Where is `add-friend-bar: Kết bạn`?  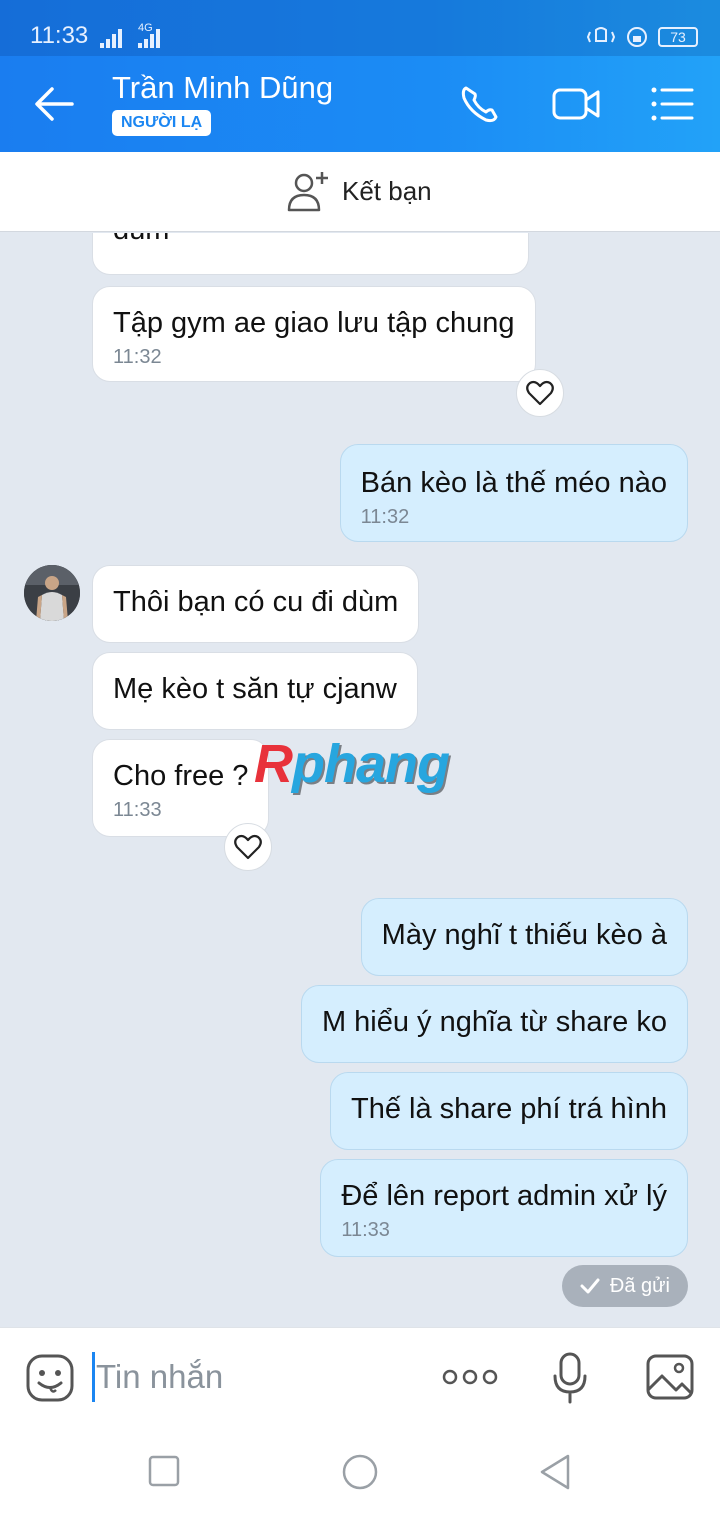
add-friend-bar: Kết bạn is located at coordinates (360, 192).